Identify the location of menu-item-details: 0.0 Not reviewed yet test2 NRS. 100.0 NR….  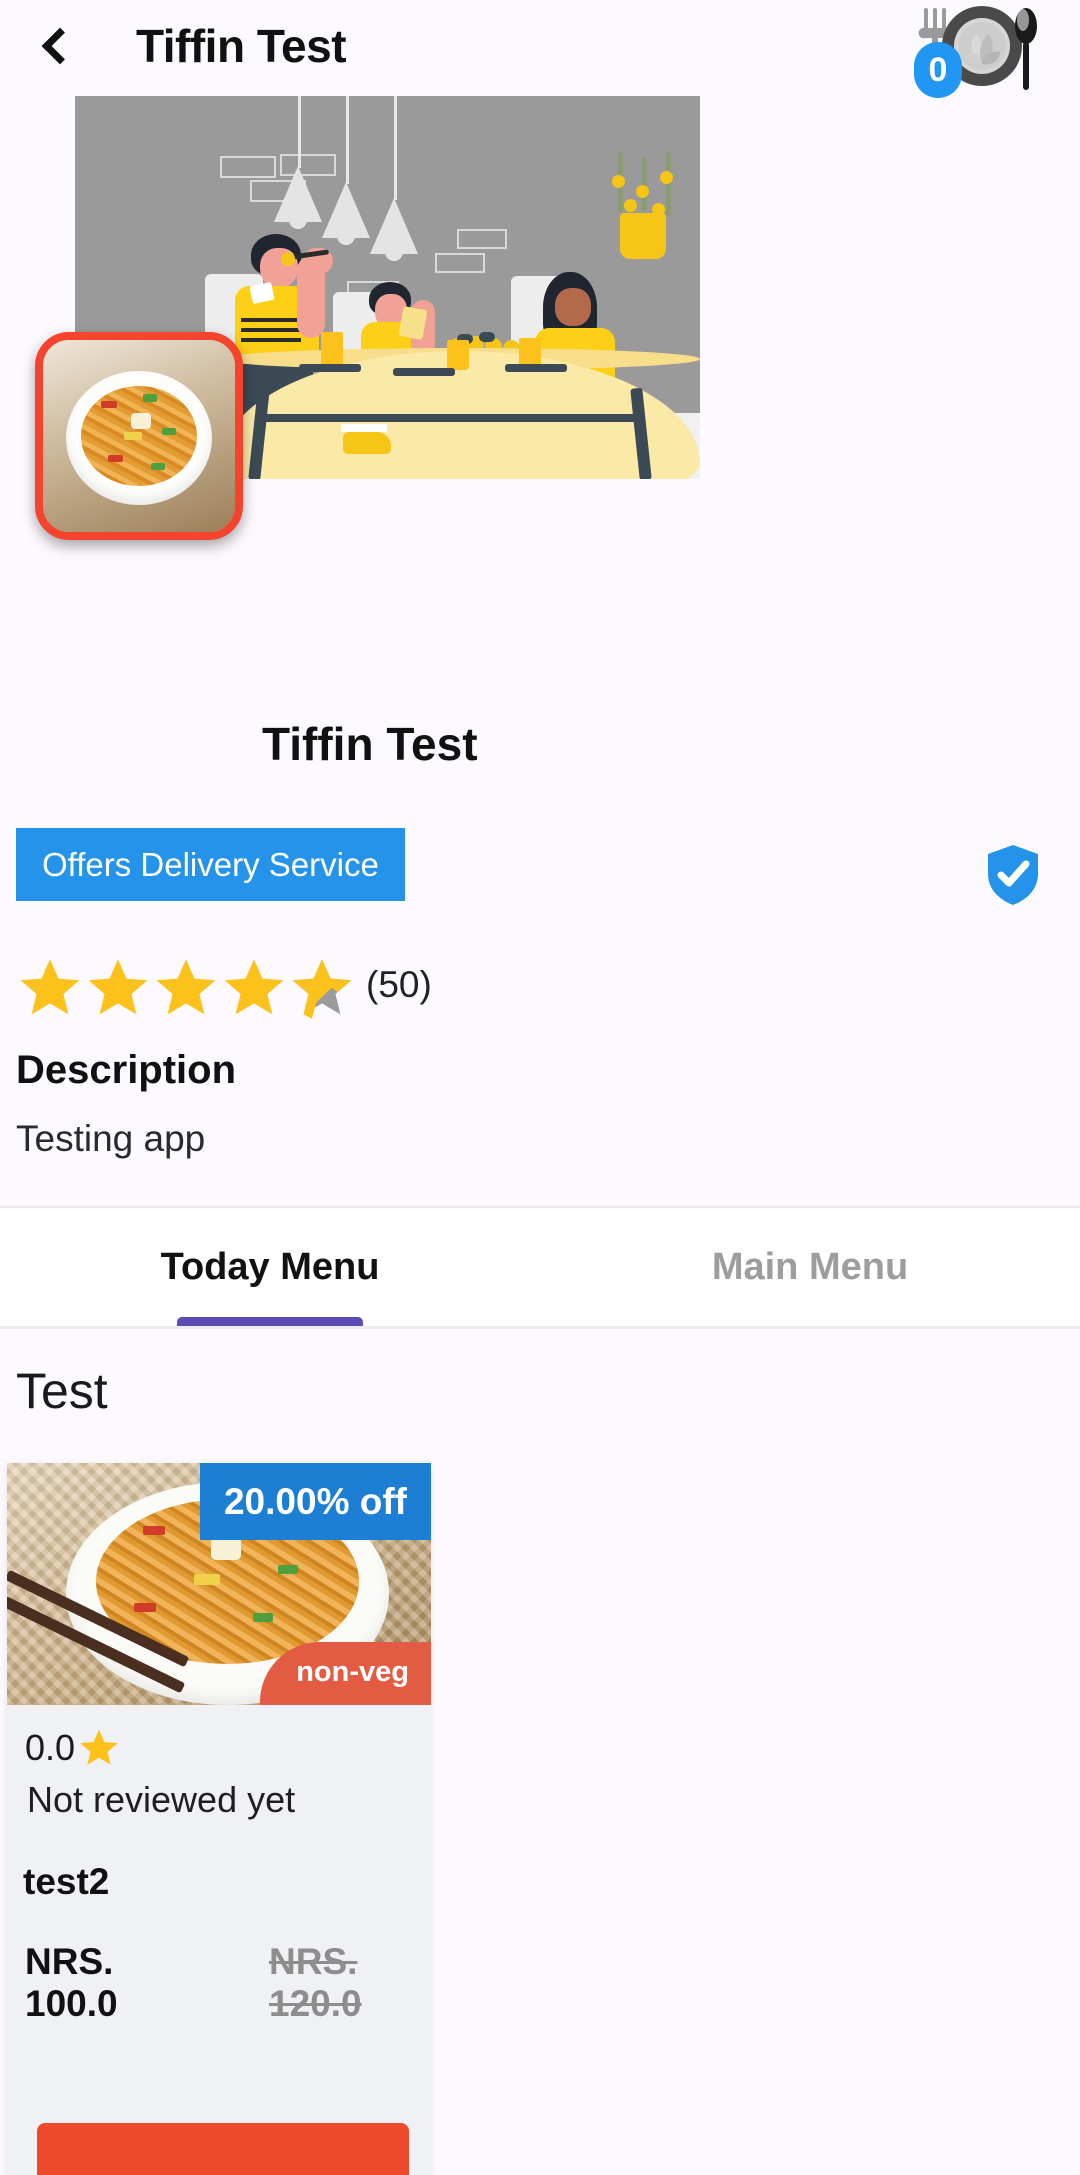
(219, 1865).